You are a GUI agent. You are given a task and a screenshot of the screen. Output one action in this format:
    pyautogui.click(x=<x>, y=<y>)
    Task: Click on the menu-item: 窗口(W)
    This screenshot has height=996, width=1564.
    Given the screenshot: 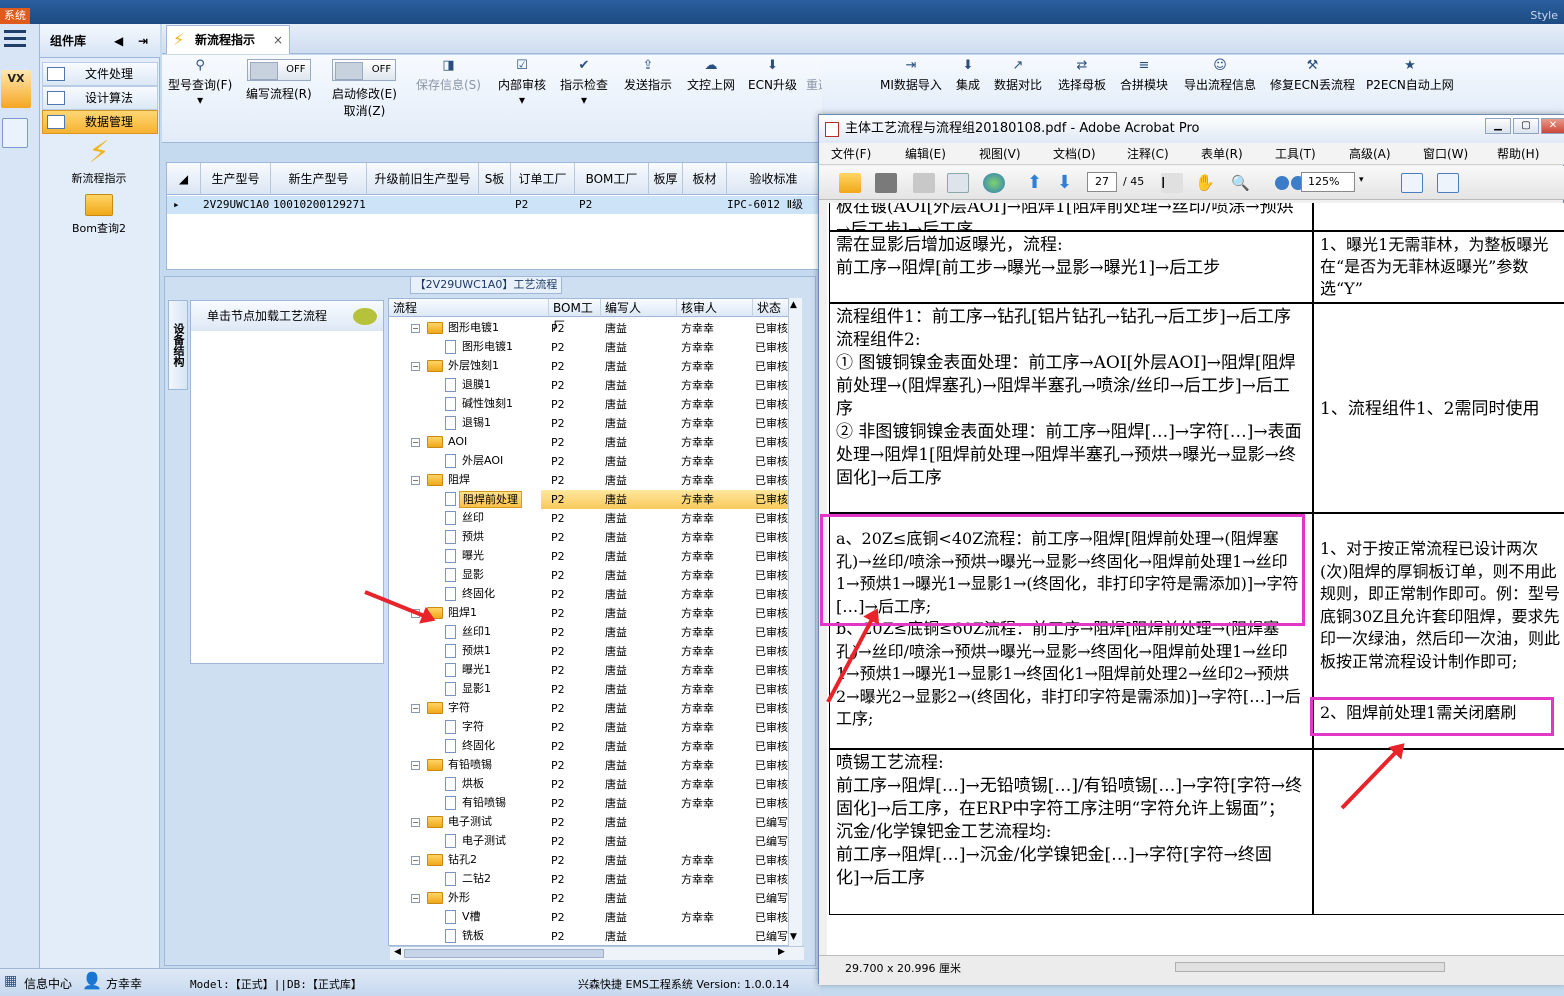 What is the action you would take?
    pyautogui.click(x=1445, y=154)
    